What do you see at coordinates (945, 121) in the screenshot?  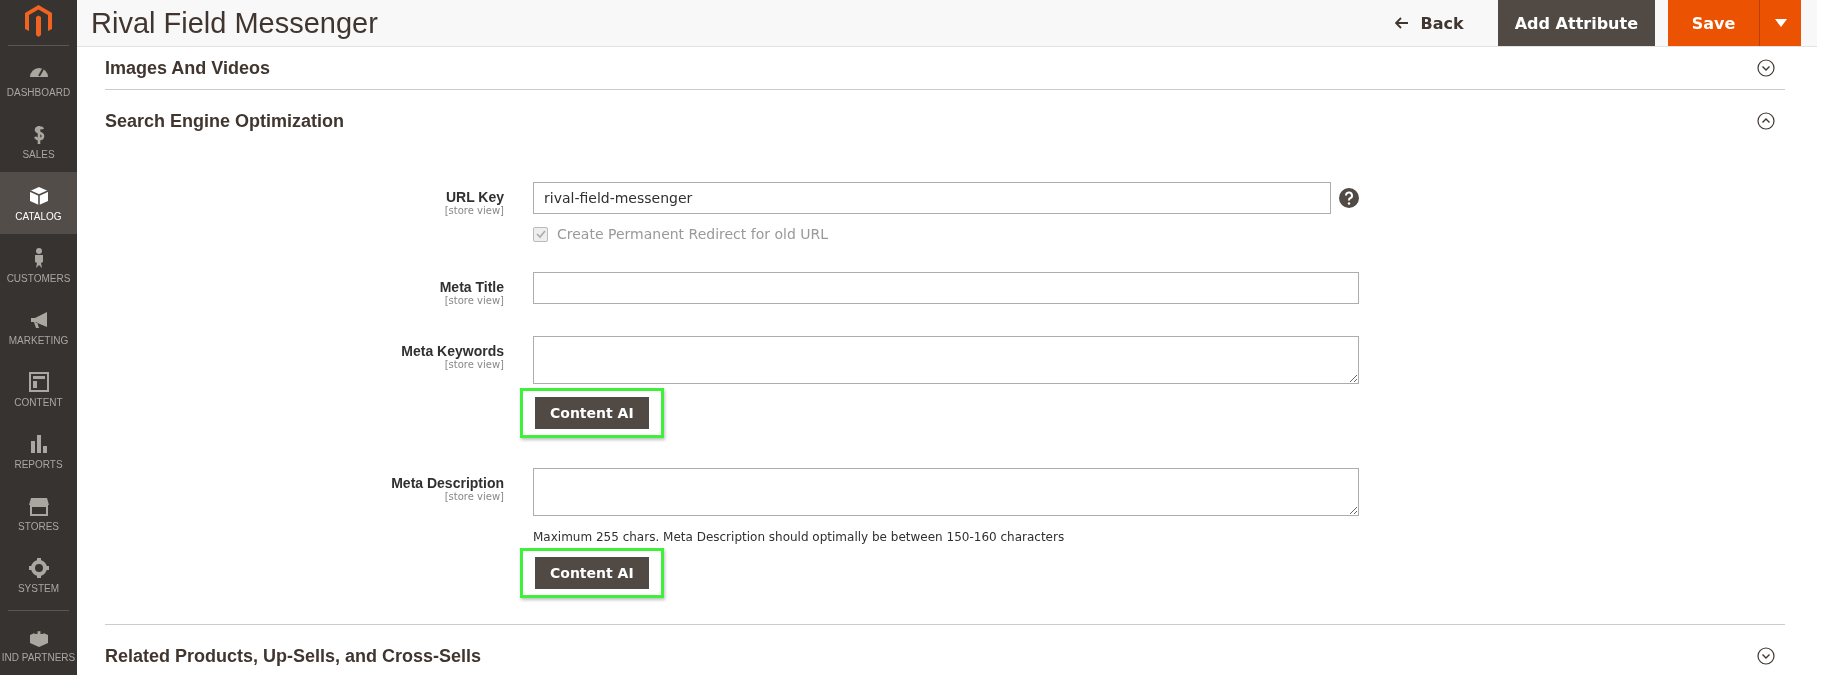 I see `section-header: Search Engine Optimization` at bounding box center [945, 121].